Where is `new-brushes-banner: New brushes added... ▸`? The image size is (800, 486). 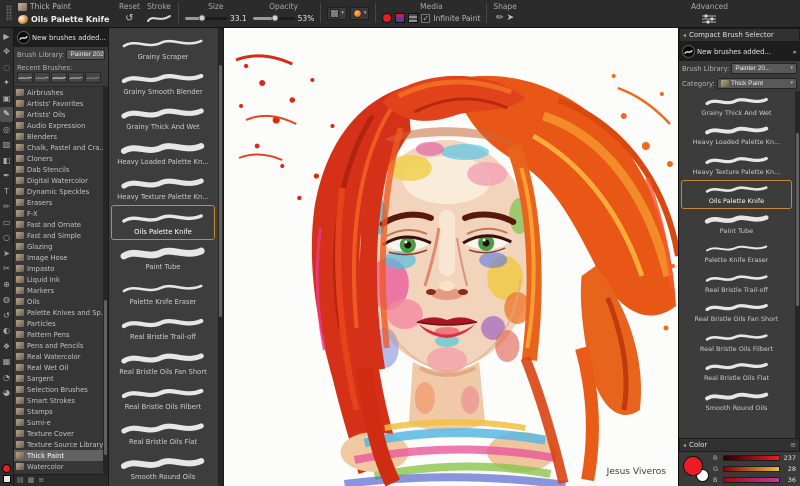 new-brushes-banner: New brushes added... ▸ is located at coordinates (61, 37).